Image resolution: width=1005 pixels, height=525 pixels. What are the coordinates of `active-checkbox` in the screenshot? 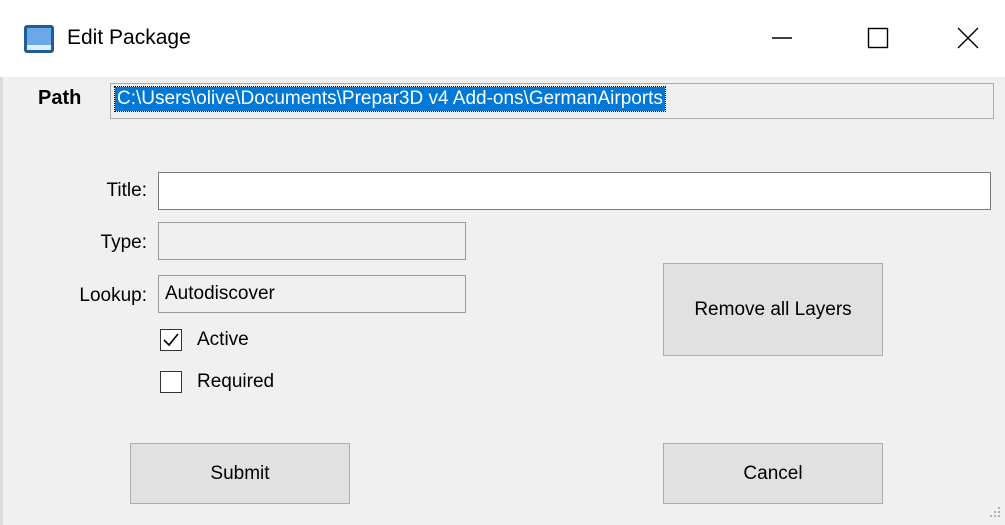 It's located at (171, 340).